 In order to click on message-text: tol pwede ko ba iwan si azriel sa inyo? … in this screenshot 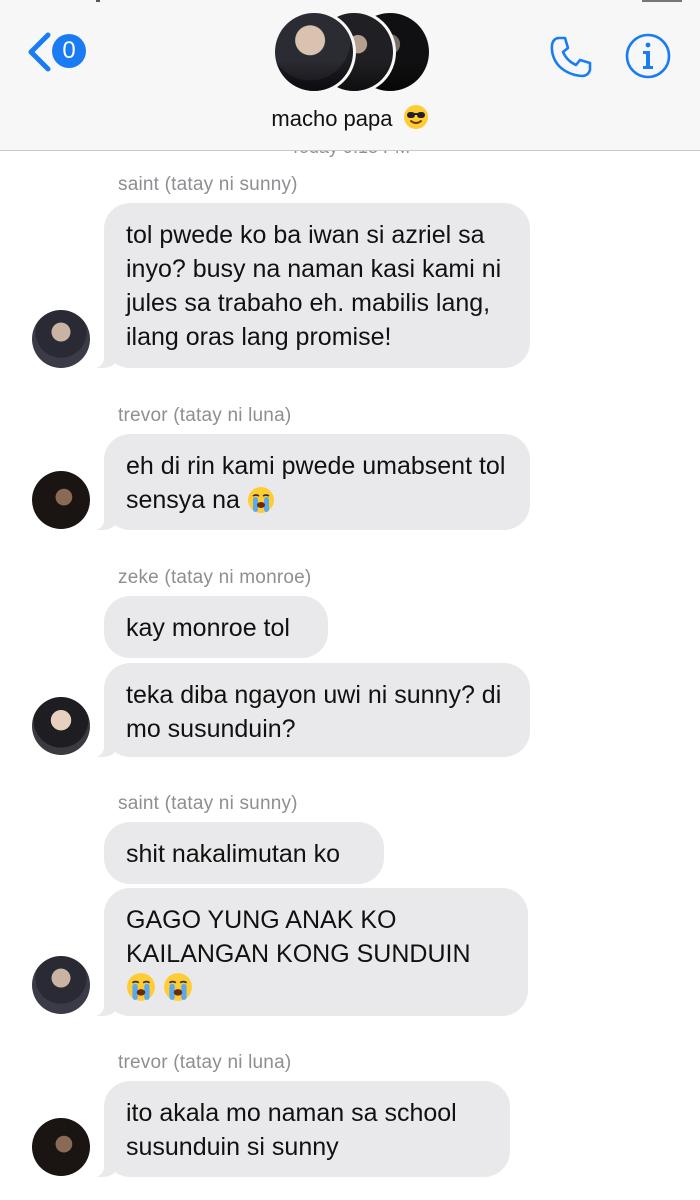, I will do `click(314, 286)`.